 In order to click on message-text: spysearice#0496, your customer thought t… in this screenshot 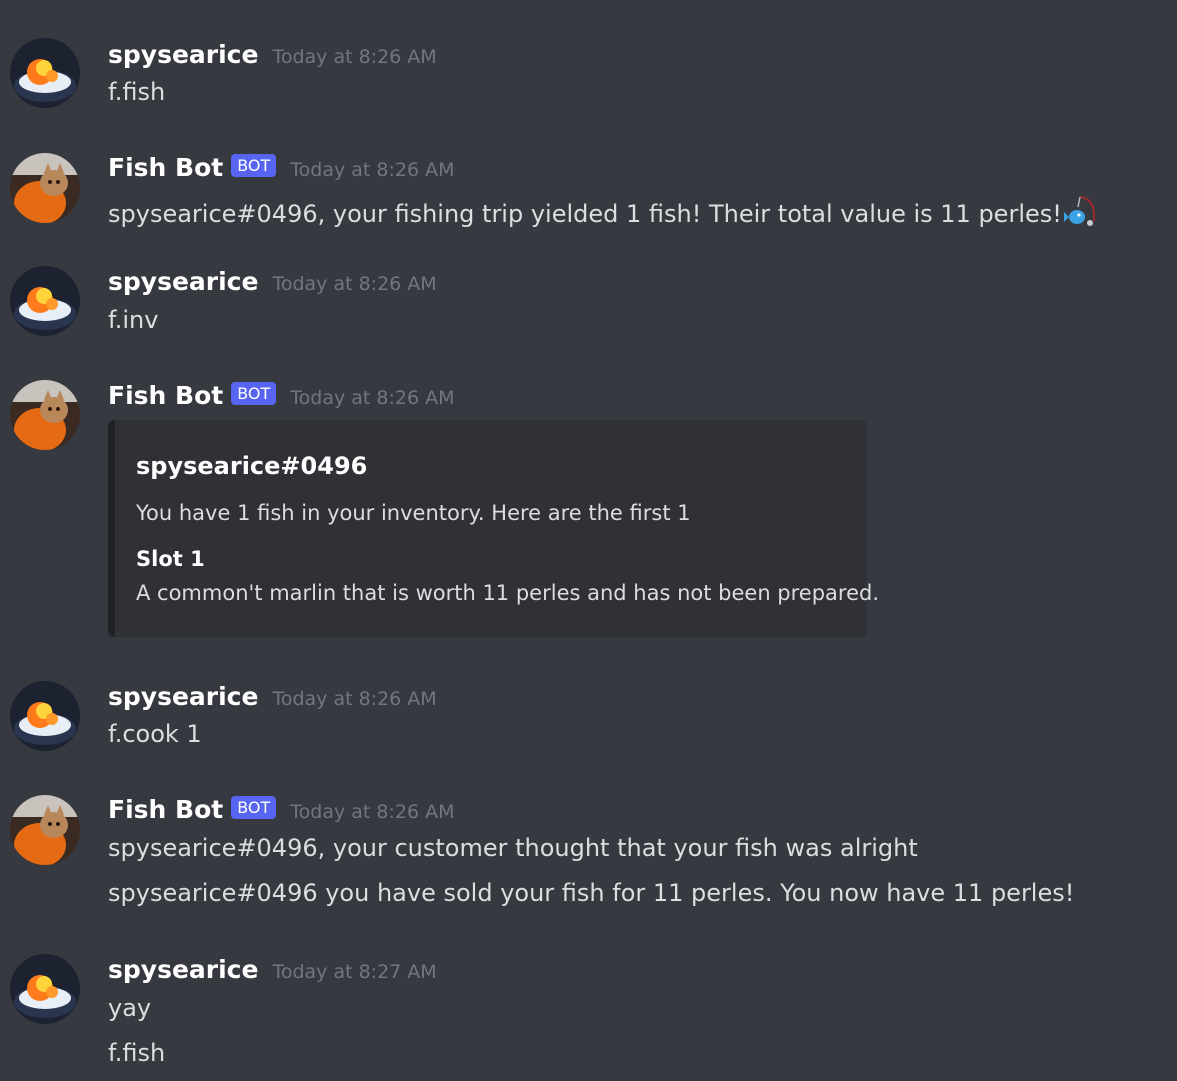, I will do `click(513, 848)`.